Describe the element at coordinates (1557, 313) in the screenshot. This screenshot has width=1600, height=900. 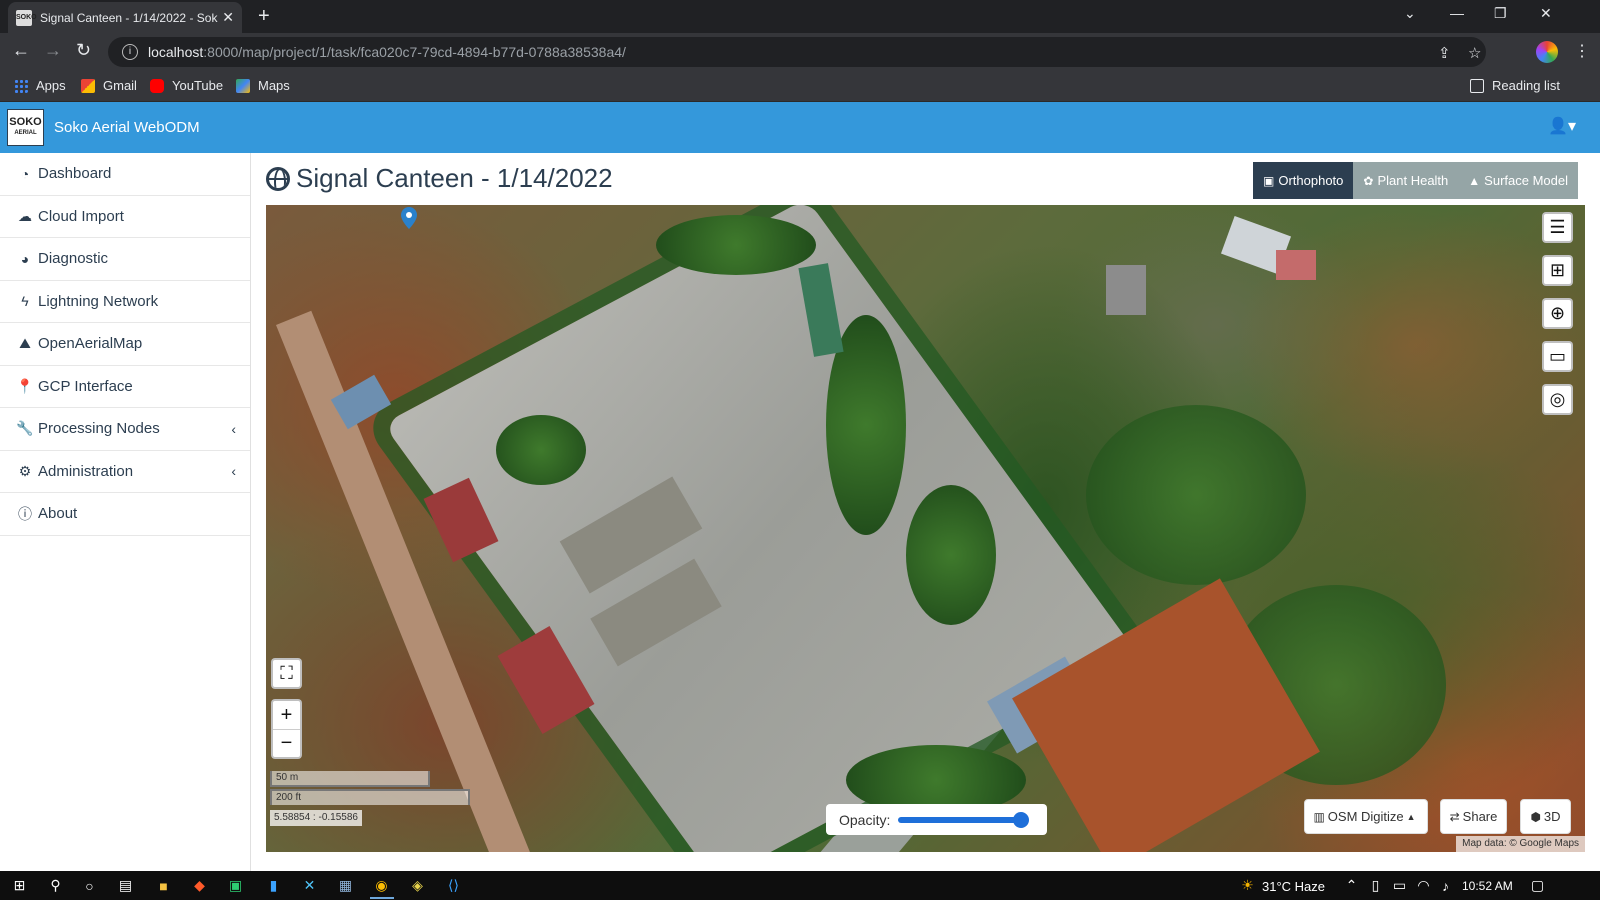
I see `add-circle-icon: ⊕` at that location.